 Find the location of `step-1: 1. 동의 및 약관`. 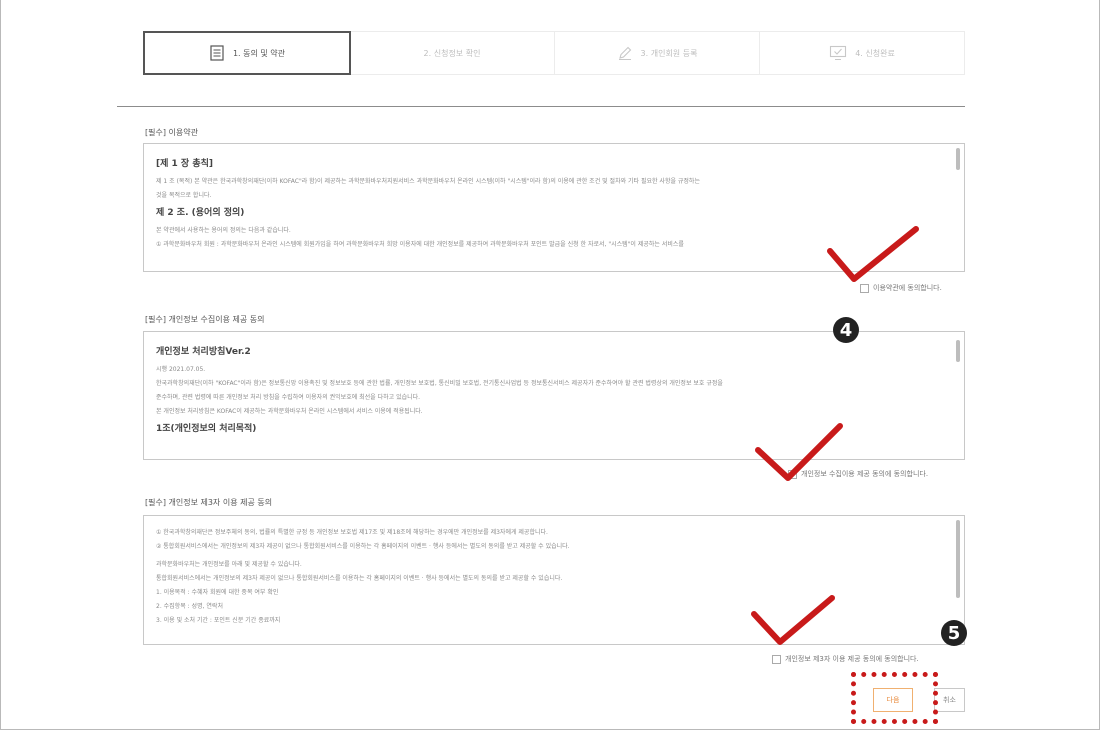

step-1: 1. 동의 및 약관 is located at coordinates (247, 53).